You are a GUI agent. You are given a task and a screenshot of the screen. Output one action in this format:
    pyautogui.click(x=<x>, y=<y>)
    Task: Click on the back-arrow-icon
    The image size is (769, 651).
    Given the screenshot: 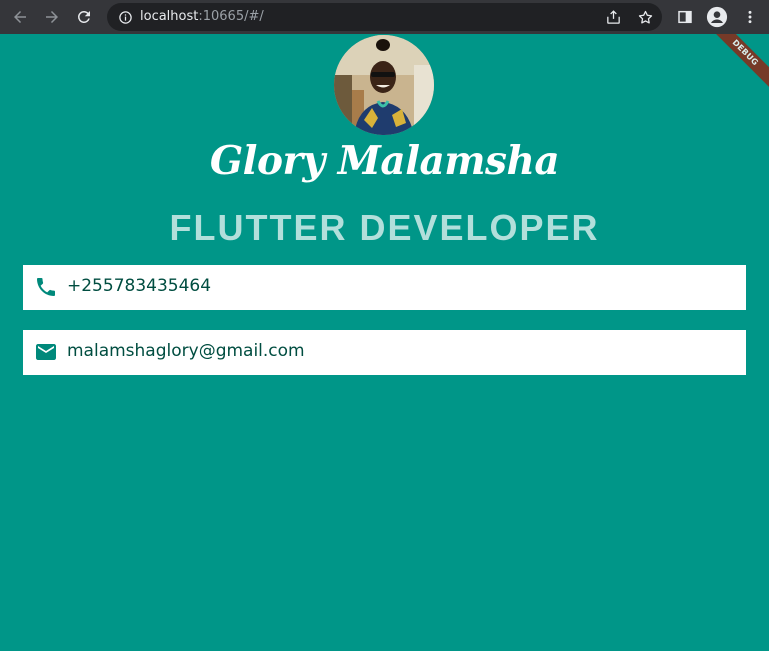 What is the action you would take?
    pyautogui.click(x=20, y=17)
    